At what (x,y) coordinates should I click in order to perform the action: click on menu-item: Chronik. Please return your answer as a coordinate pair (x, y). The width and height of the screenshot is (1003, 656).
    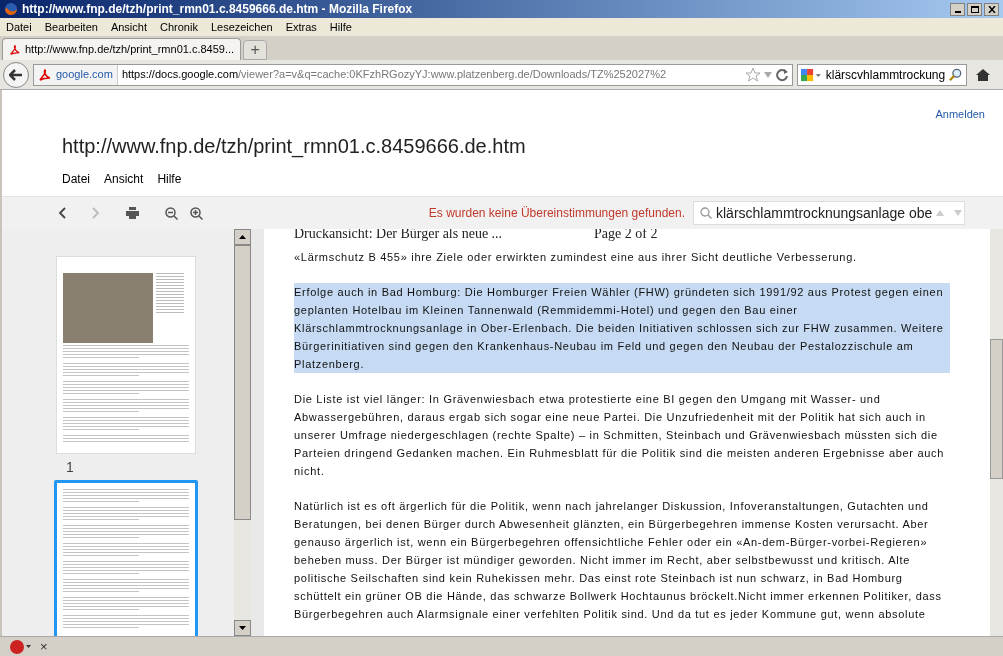
    Looking at the image, I should click on (179, 27).